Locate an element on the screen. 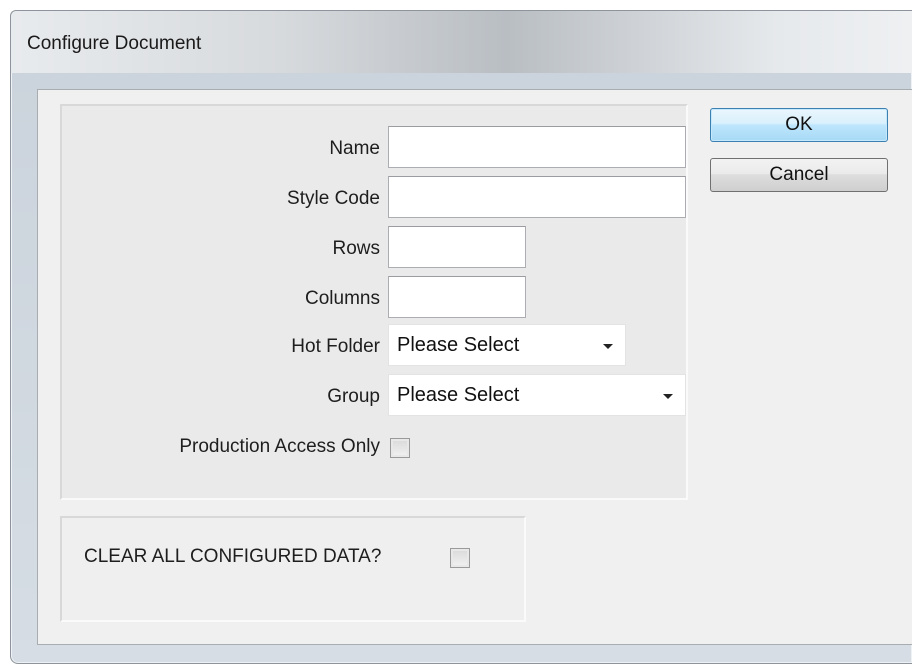 This screenshot has height=665, width=912. rows-field is located at coordinates (457, 247).